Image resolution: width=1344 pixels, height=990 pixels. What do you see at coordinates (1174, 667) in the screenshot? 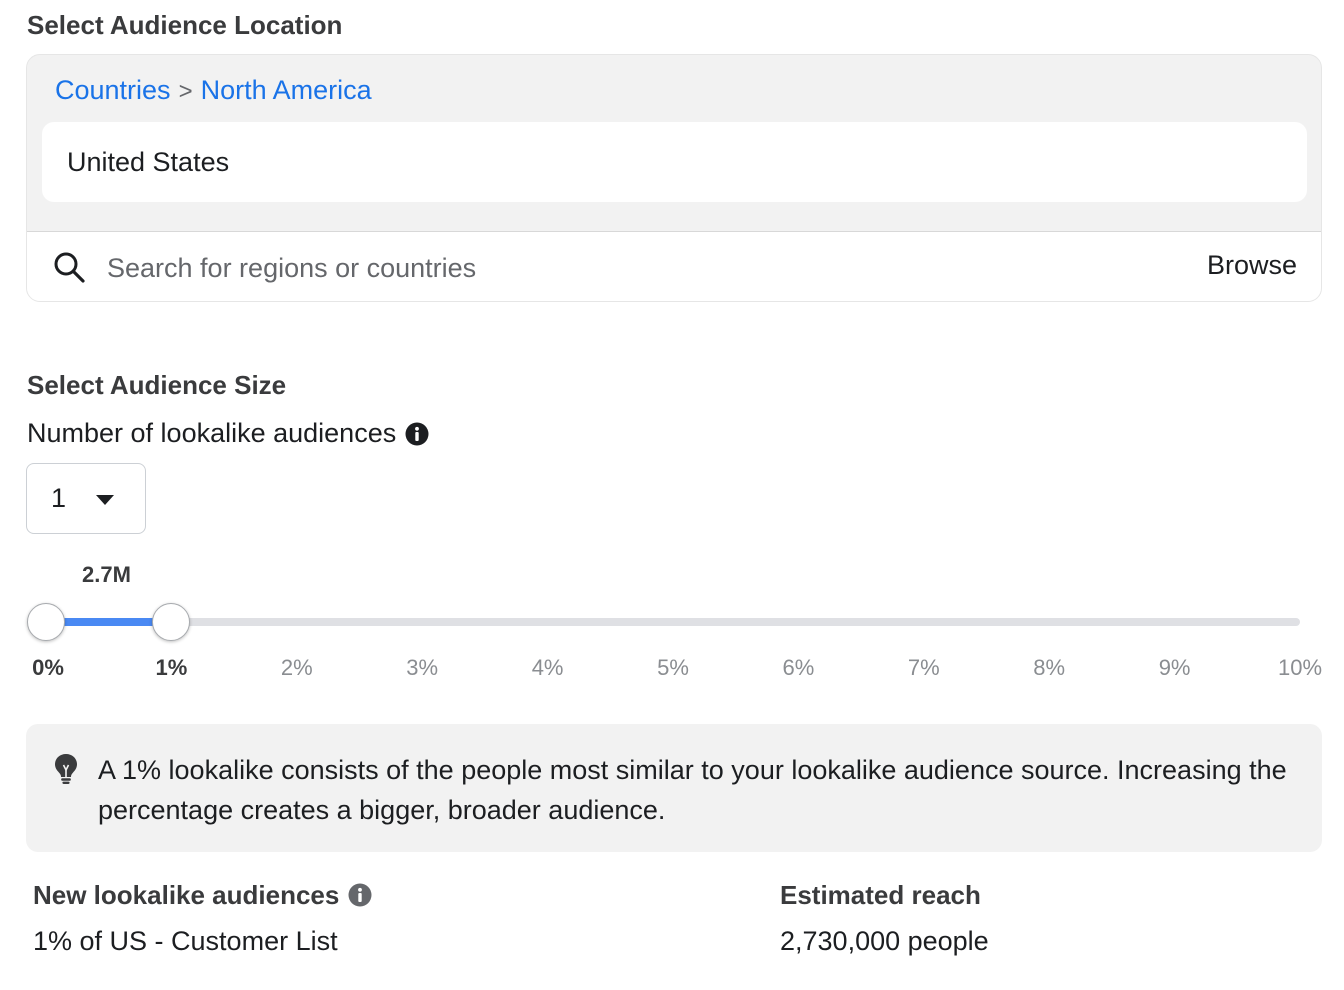
I see `slider-tick-label: 9%` at bounding box center [1174, 667].